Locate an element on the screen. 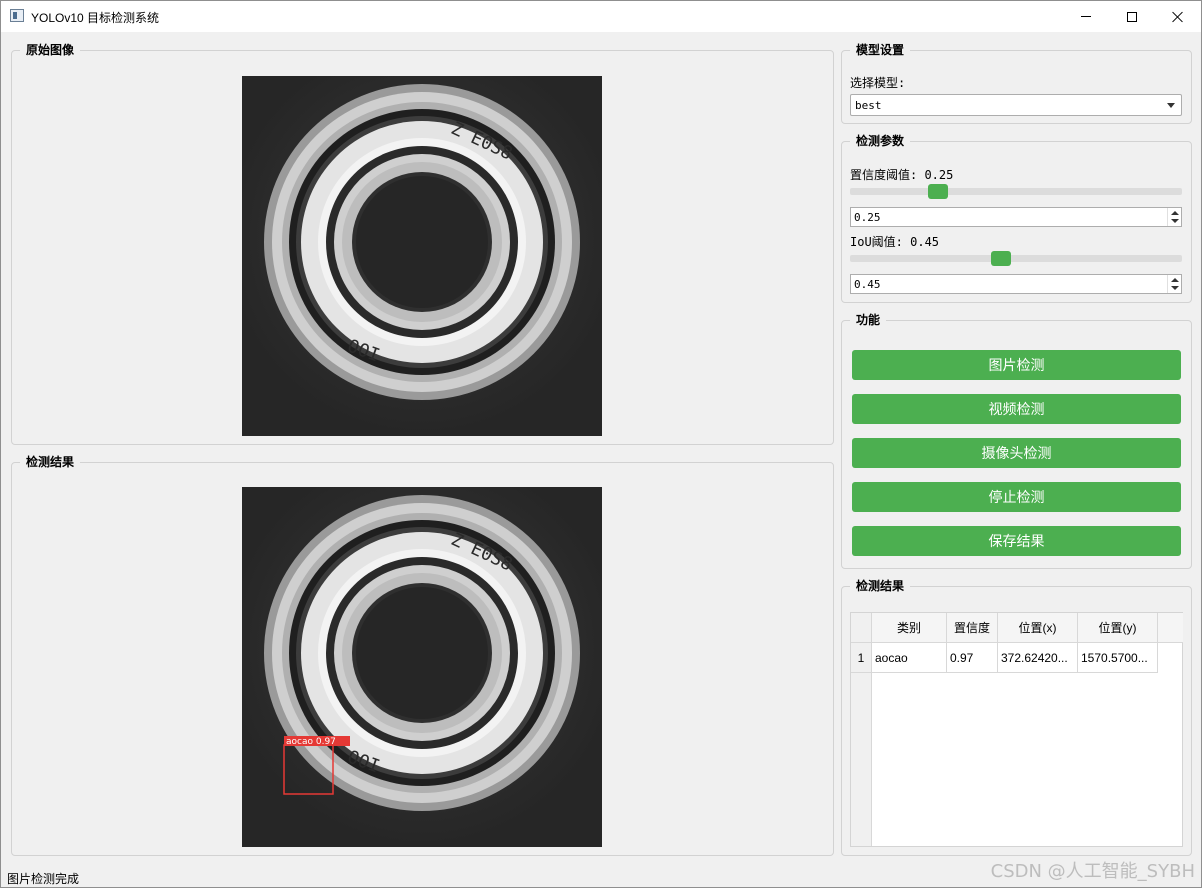  iou-slider-handle is located at coordinates (1001, 258).